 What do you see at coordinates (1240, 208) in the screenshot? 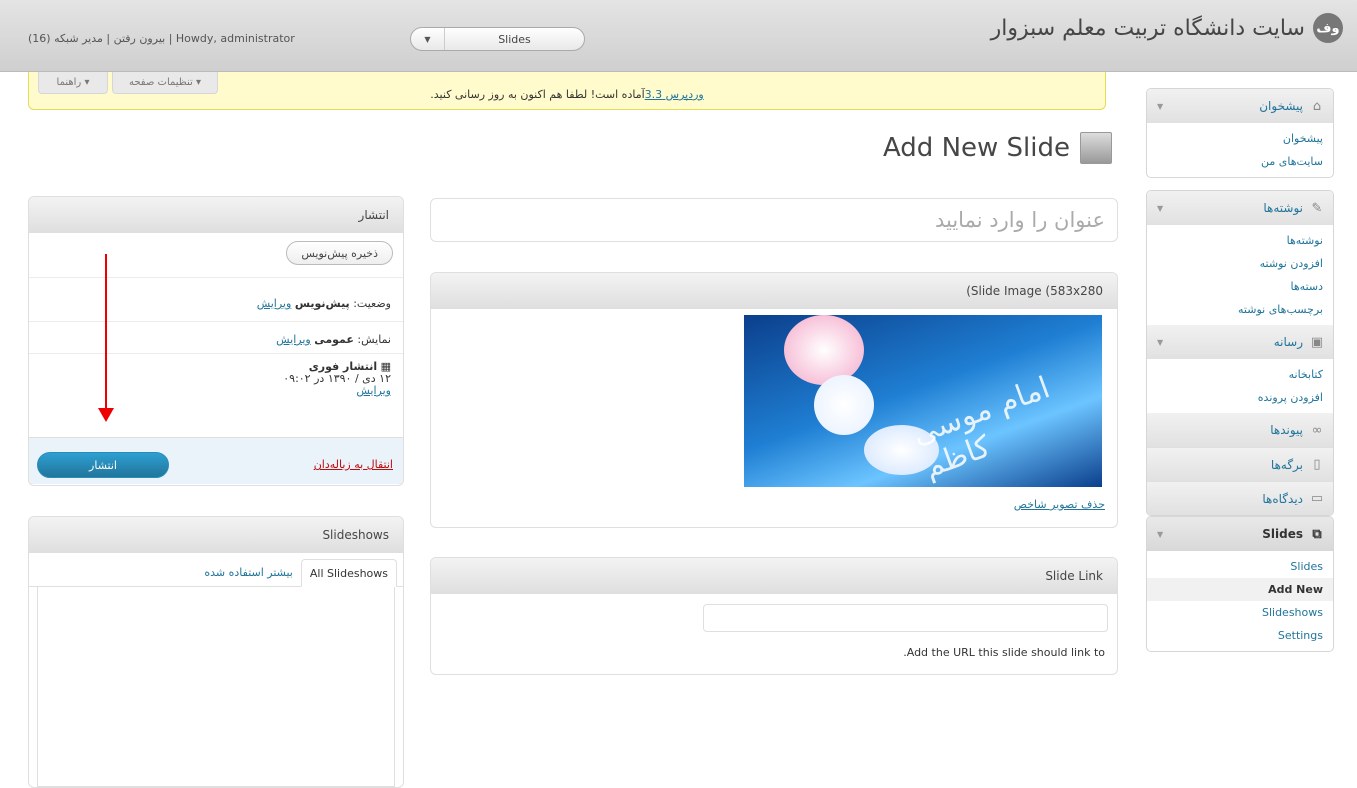
I see `menu-item-posts: ✎ نوشته‌ها ▼` at bounding box center [1240, 208].